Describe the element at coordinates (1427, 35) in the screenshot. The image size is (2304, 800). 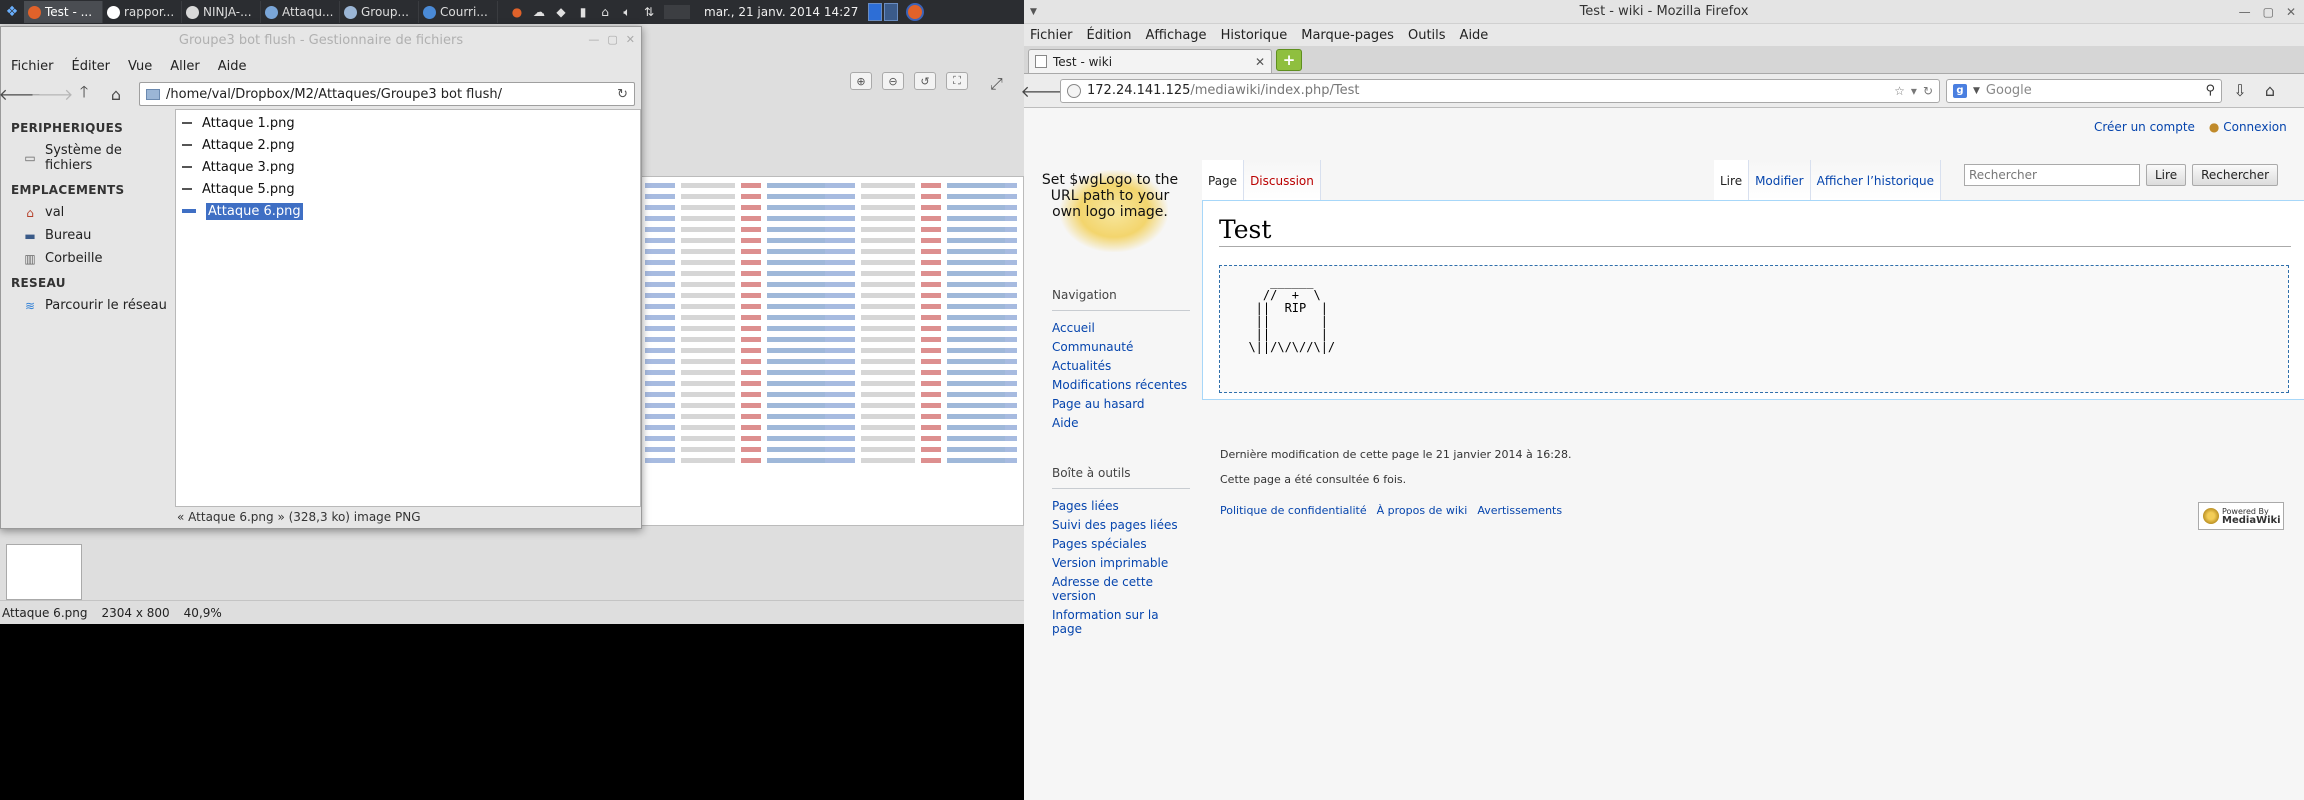
I see `menu-item: Outils` at that location.